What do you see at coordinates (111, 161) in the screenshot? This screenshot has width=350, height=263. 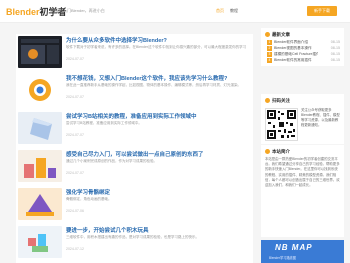 I see `article-desc: 通过几个小案例完成原创的作品，作为对学习成果的检验。` at bounding box center [111, 161].